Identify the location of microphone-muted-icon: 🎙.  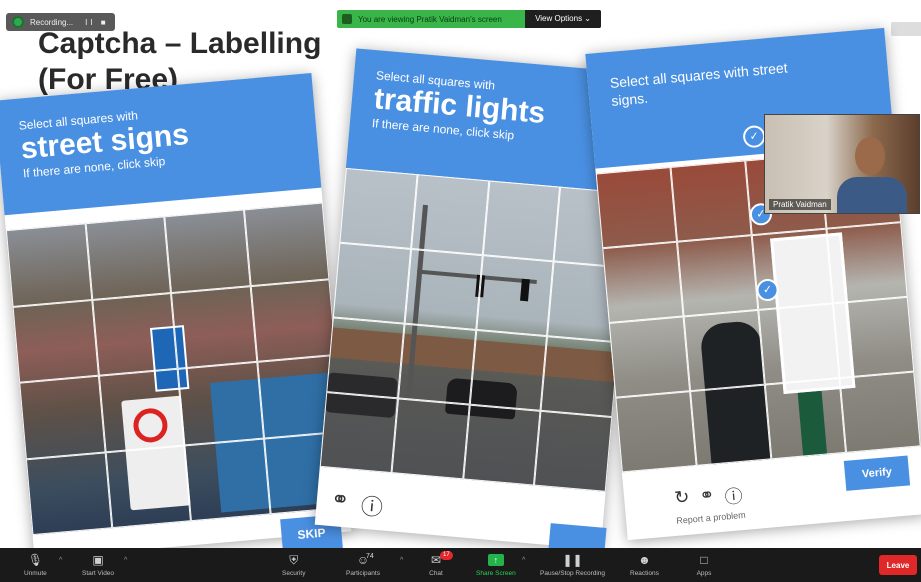
(35, 559).